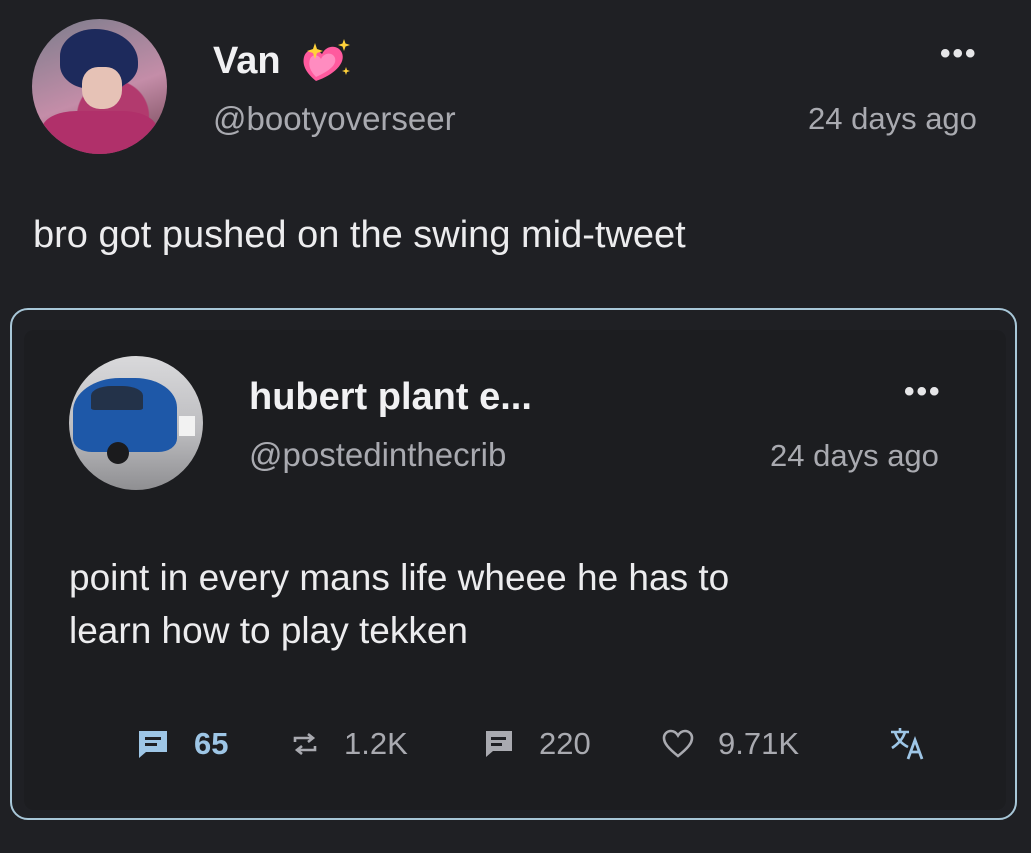 The image size is (1031, 853). I want to click on retweet-icon, so click(305, 744).